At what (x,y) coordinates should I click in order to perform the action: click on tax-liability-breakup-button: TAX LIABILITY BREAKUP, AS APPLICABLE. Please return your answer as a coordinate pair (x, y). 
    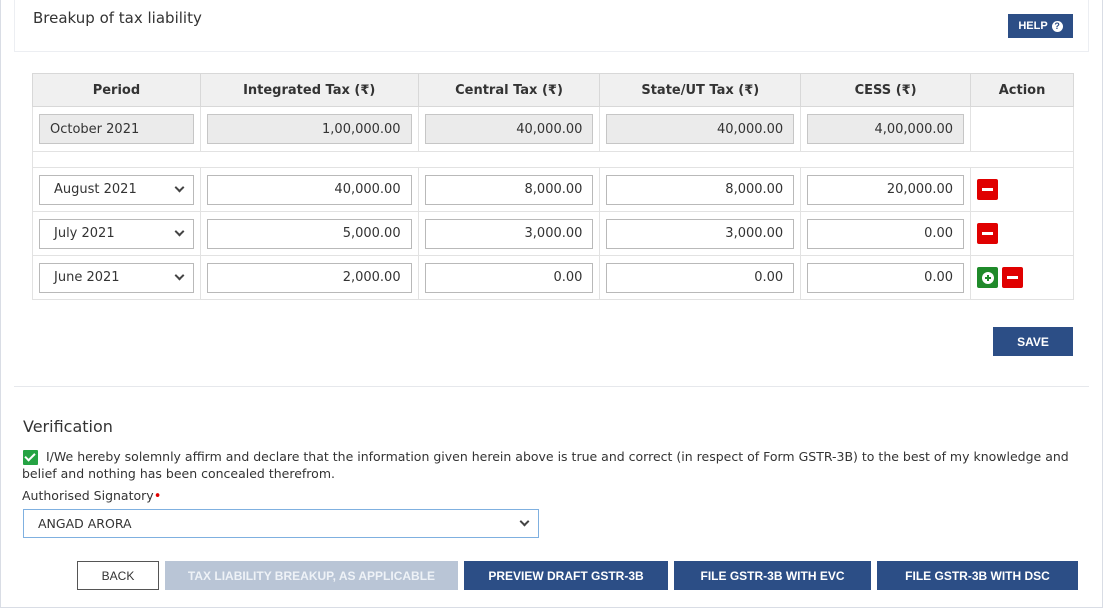
    Looking at the image, I should click on (311, 575).